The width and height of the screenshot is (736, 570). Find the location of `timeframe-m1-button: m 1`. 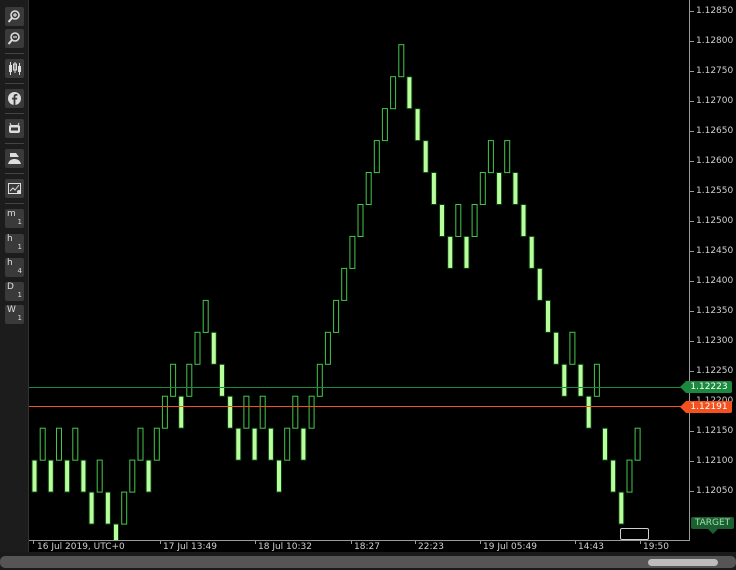

timeframe-m1-button: m 1 is located at coordinates (14, 218).